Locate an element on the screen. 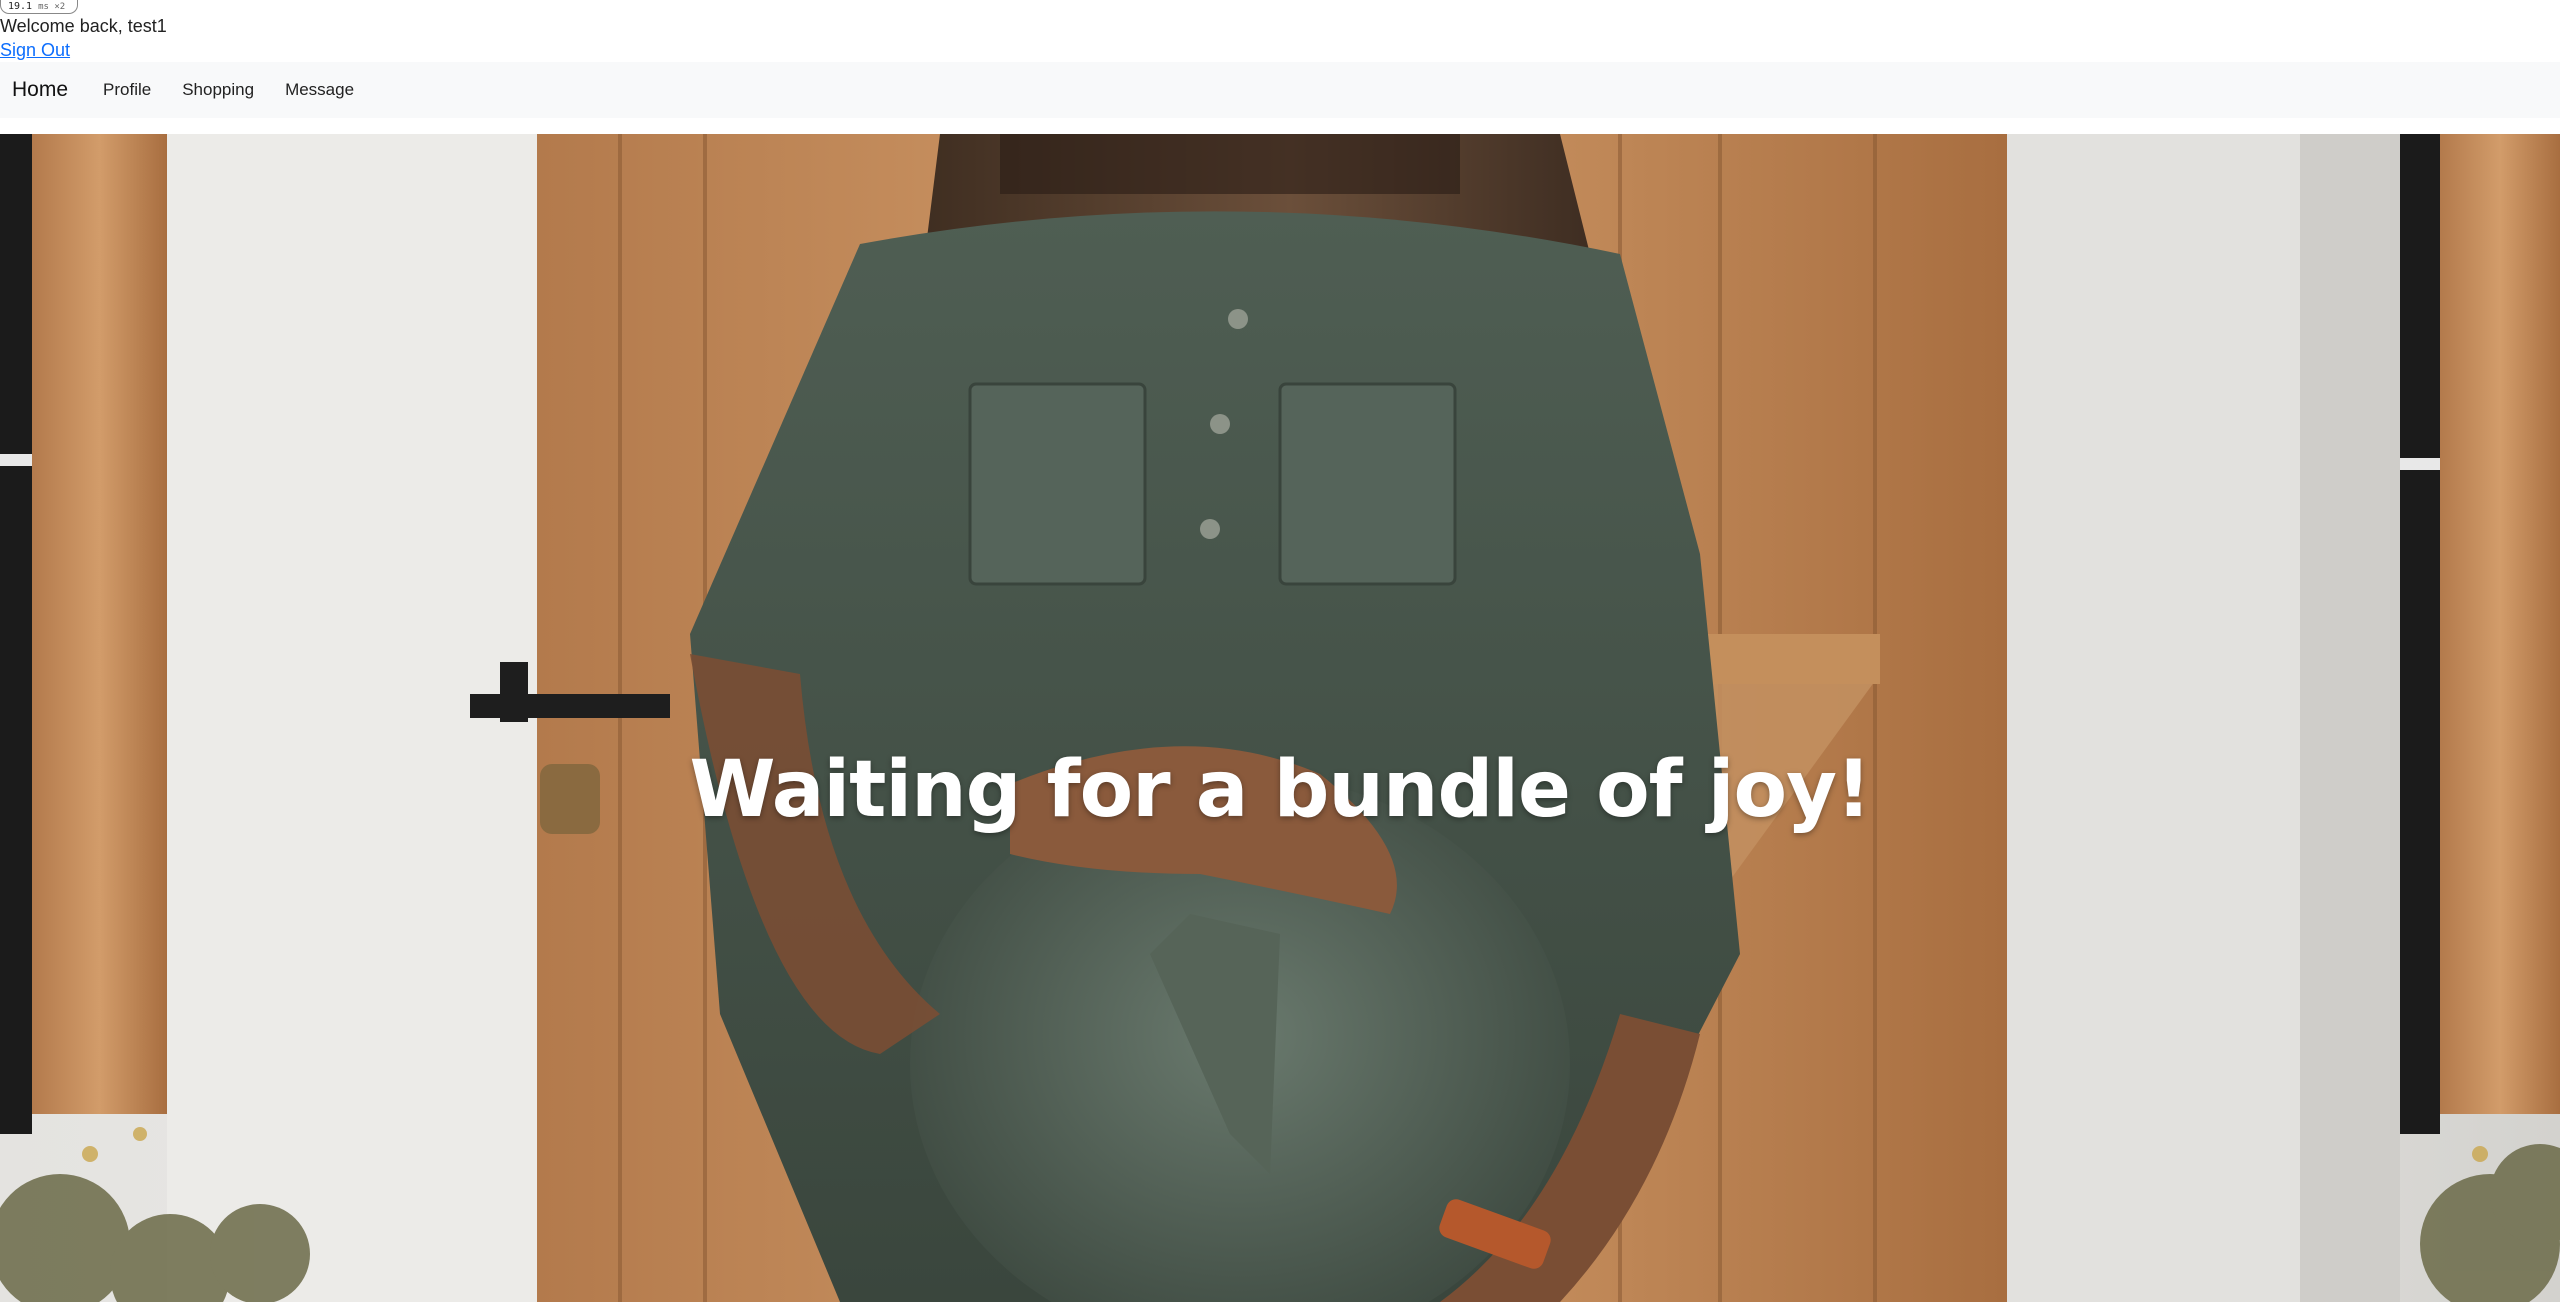 This screenshot has width=2560, height=1302. sign-out-link: Sign Out is located at coordinates (35, 50).